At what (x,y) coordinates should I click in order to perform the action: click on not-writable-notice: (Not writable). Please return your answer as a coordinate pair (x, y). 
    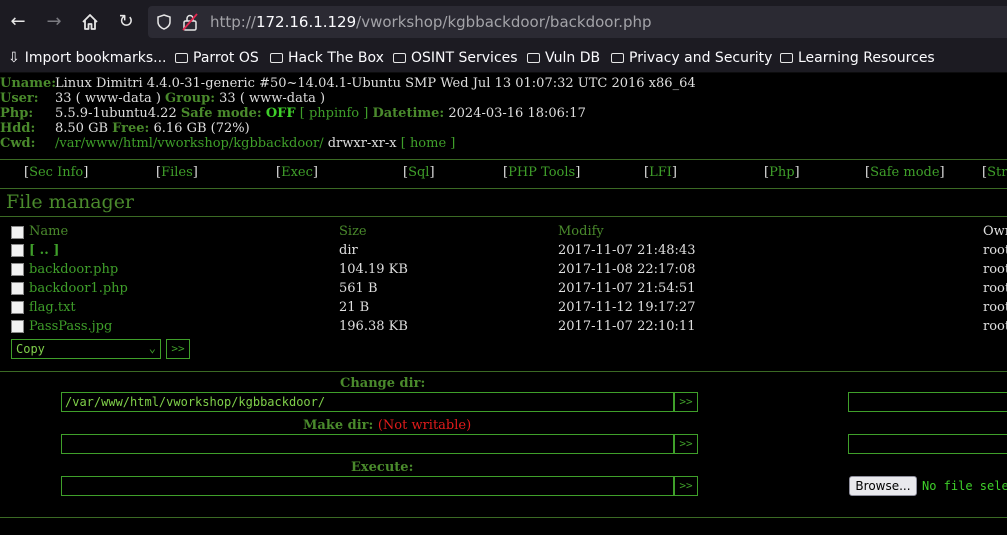
    Looking at the image, I should click on (424, 425).